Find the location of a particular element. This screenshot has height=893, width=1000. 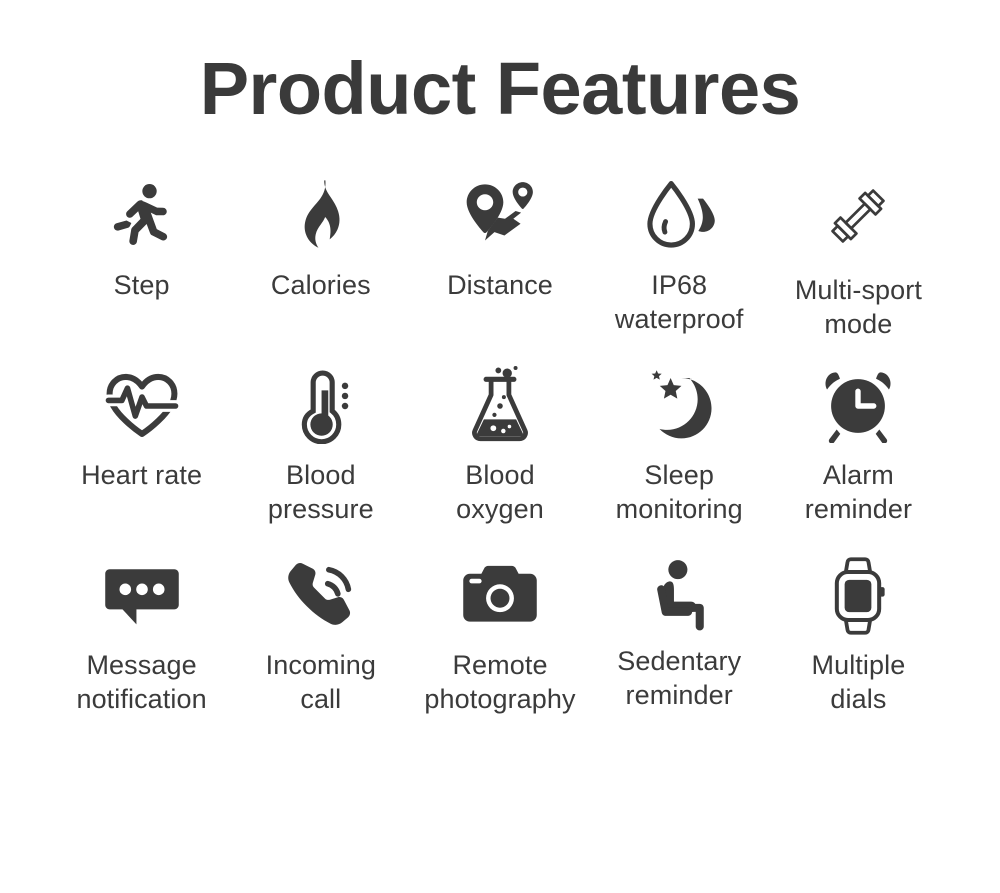

feature-item-blood-oxygen: Blood oxygen is located at coordinates (499, 443).